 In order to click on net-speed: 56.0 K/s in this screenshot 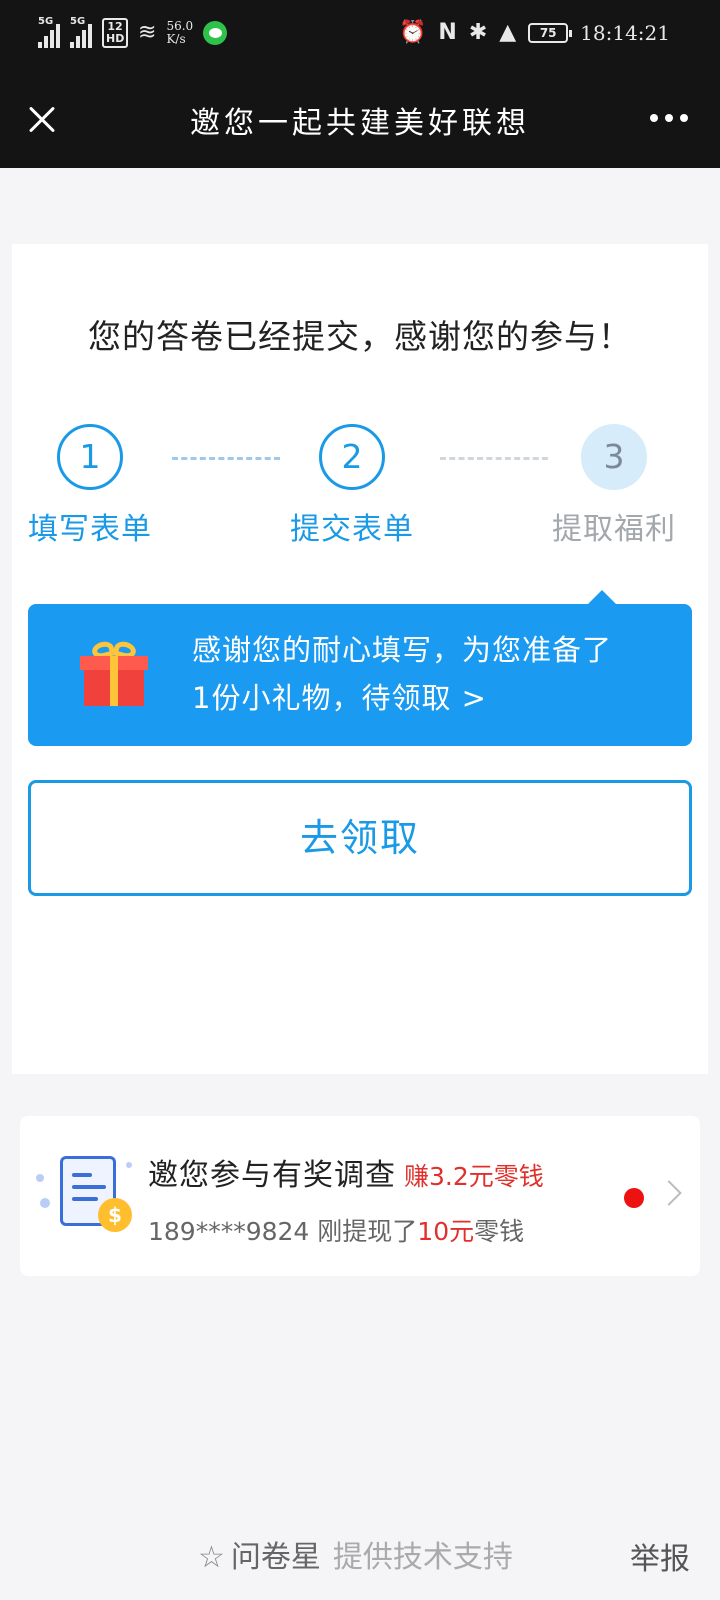, I will do `click(179, 33)`.